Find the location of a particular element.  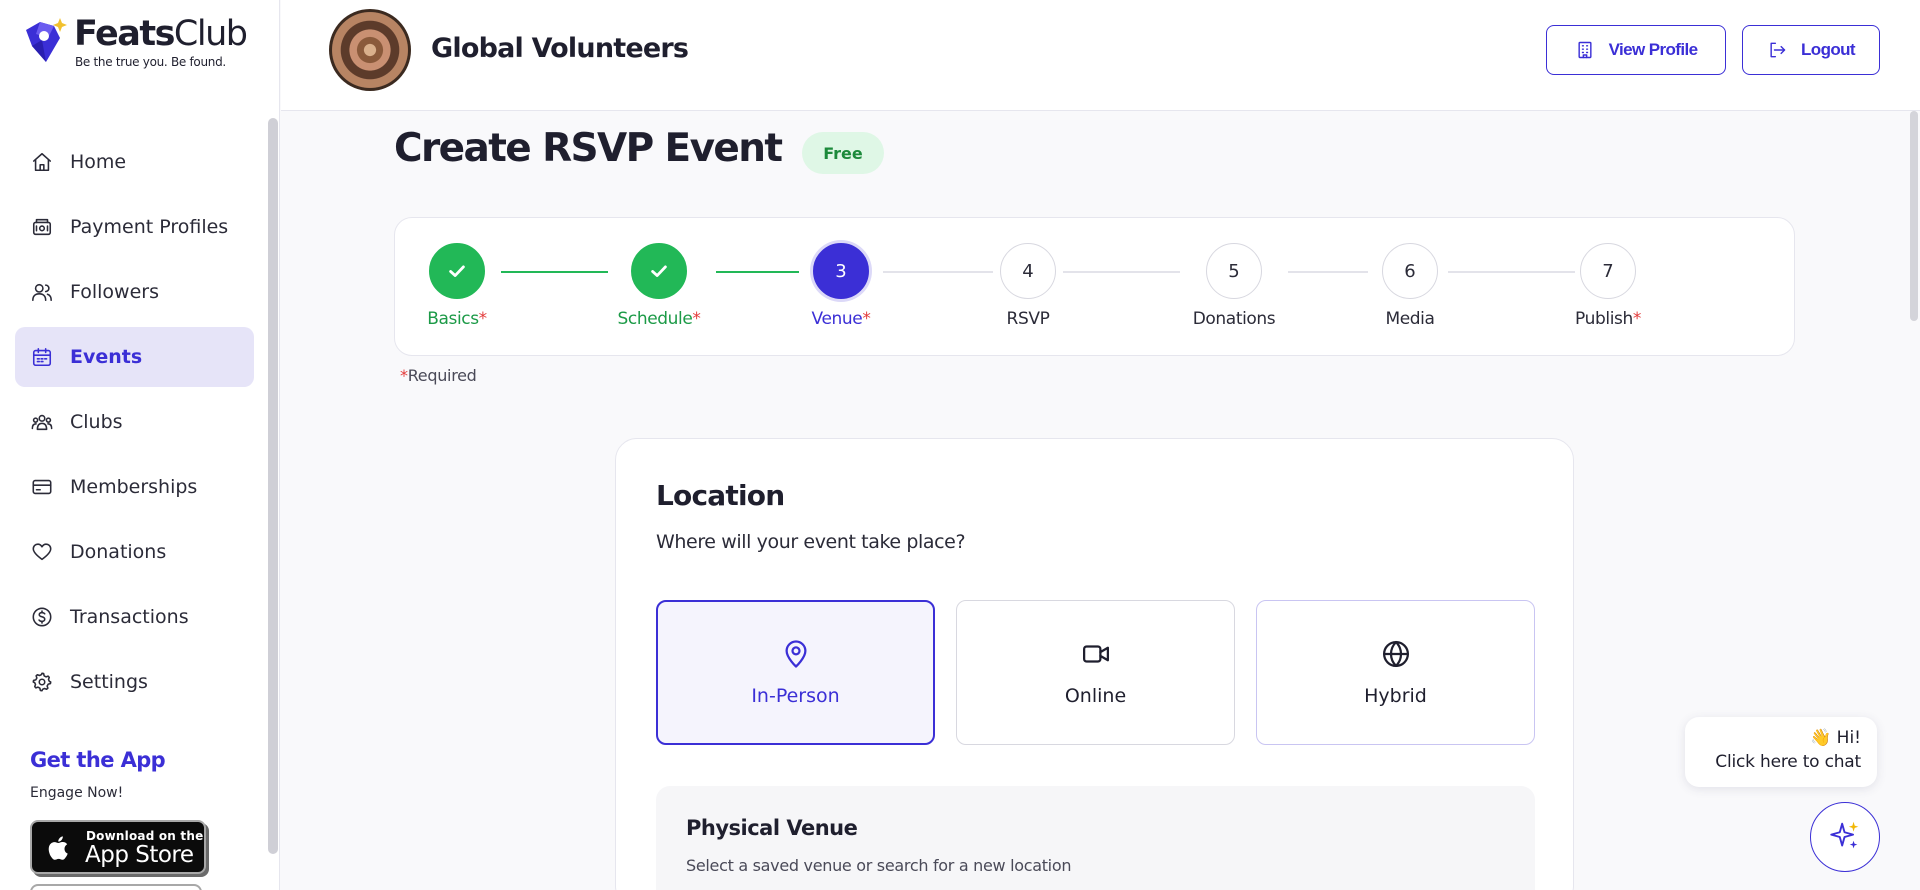

sidebar-item-donations: Donations is located at coordinates (134, 552).